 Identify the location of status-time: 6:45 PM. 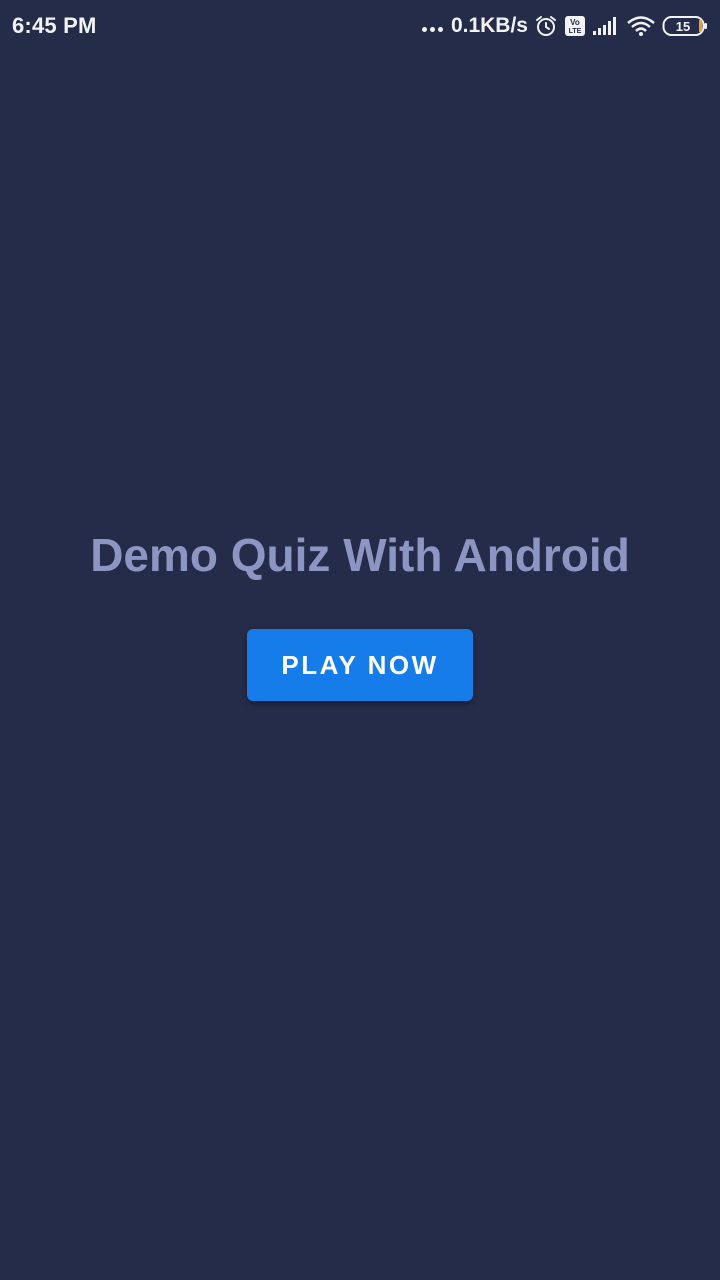
(54, 25).